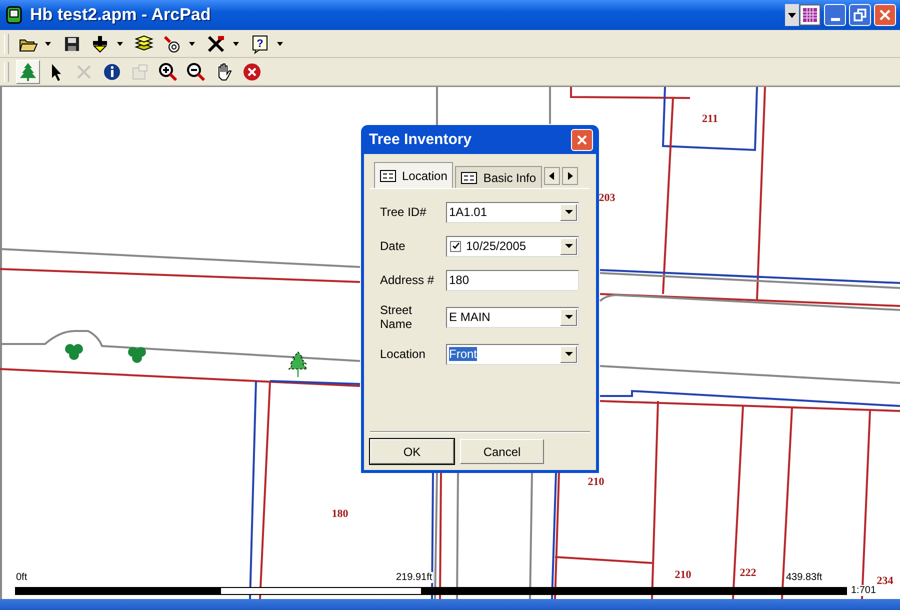 The image size is (900, 610). What do you see at coordinates (172, 44) in the screenshot?
I see `satellite-icon` at bounding box center [172, 44].